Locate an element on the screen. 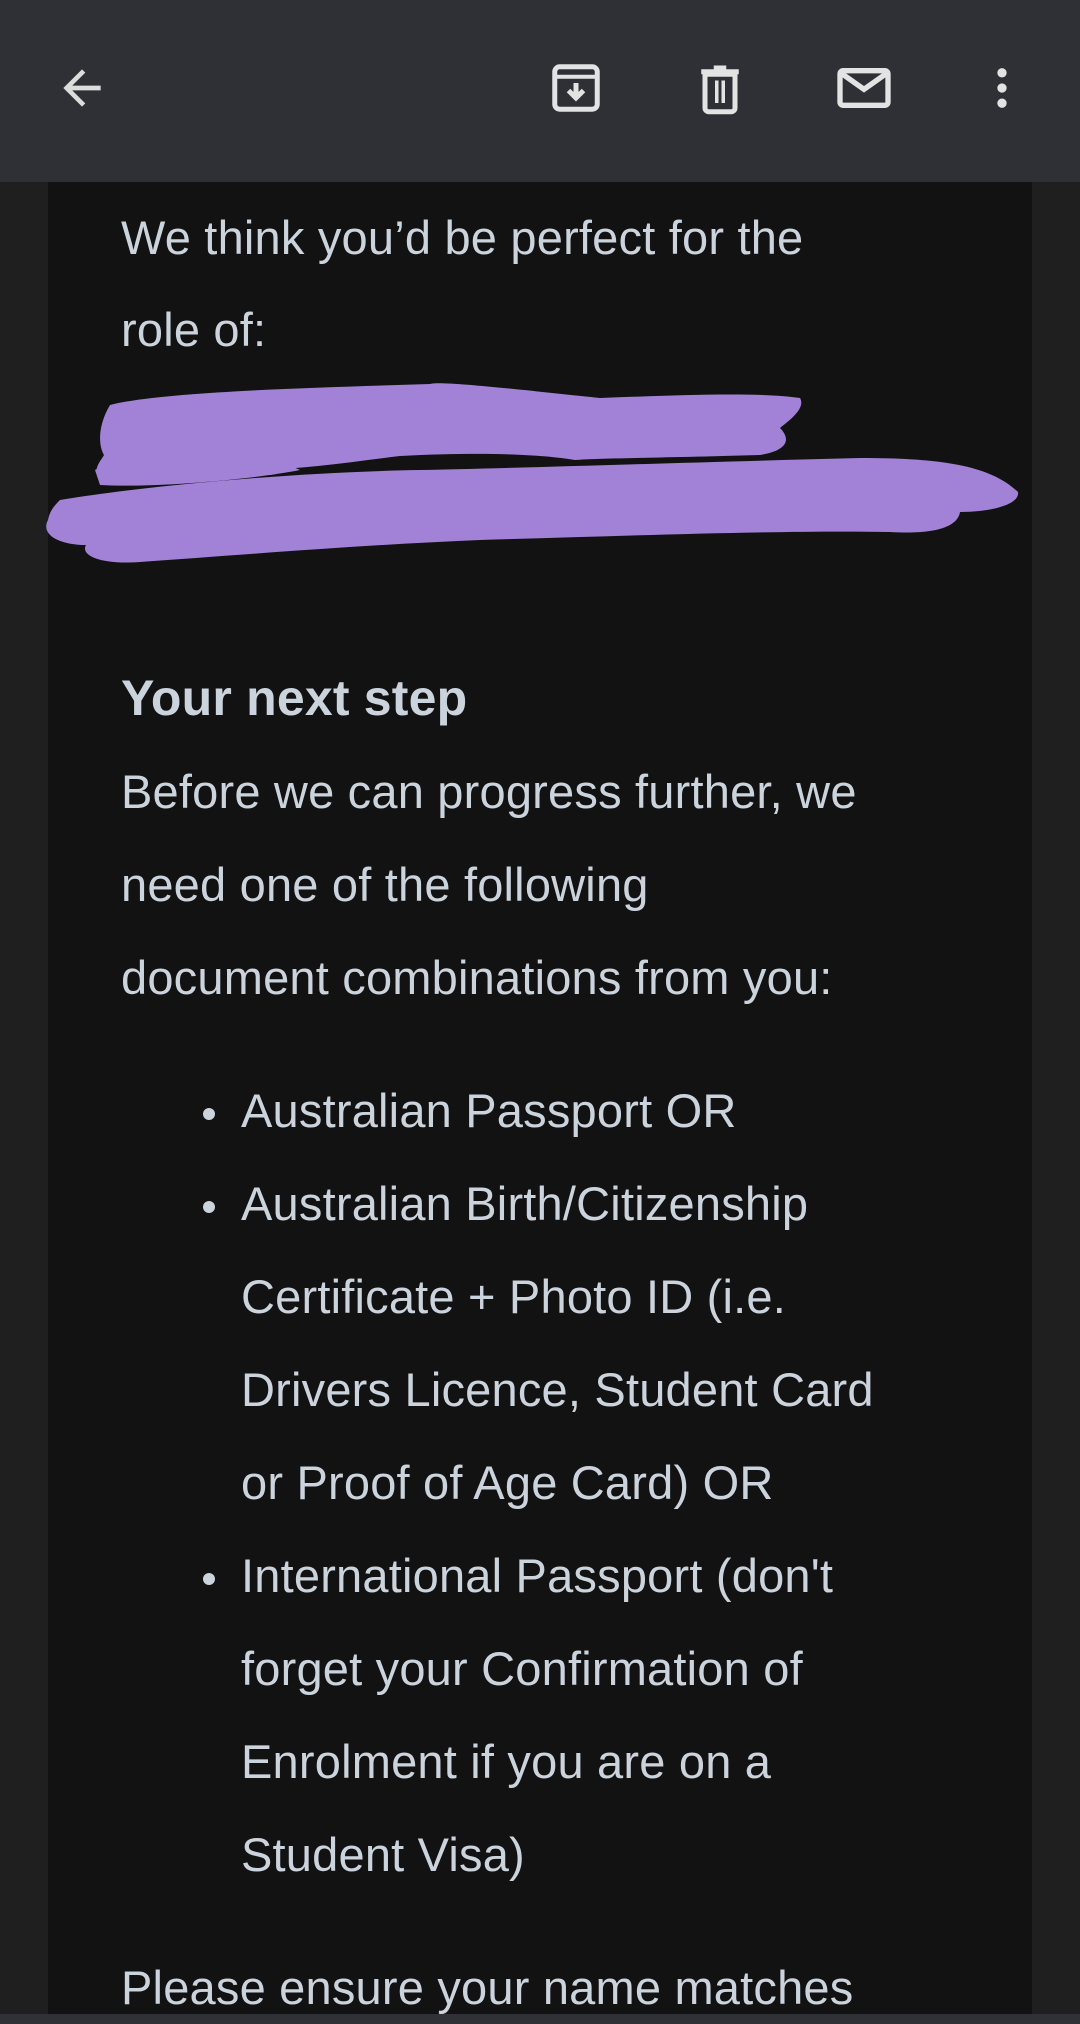  list-item-line: Enrolment if you are on a is located at coordinates (506, 1761).